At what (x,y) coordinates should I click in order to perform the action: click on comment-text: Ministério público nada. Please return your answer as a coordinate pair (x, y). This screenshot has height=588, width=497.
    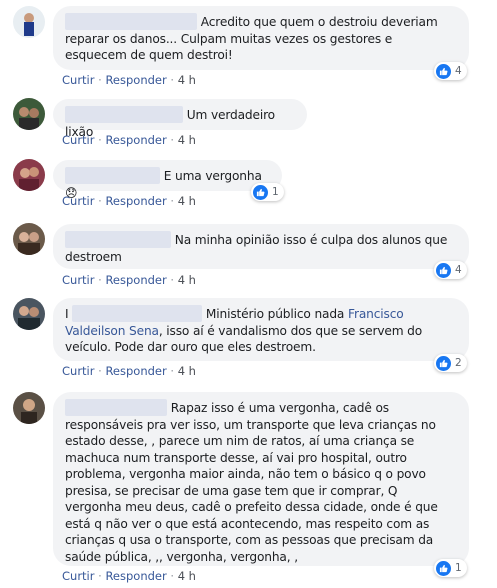
    Looking at the image, I should click on (275, 314).